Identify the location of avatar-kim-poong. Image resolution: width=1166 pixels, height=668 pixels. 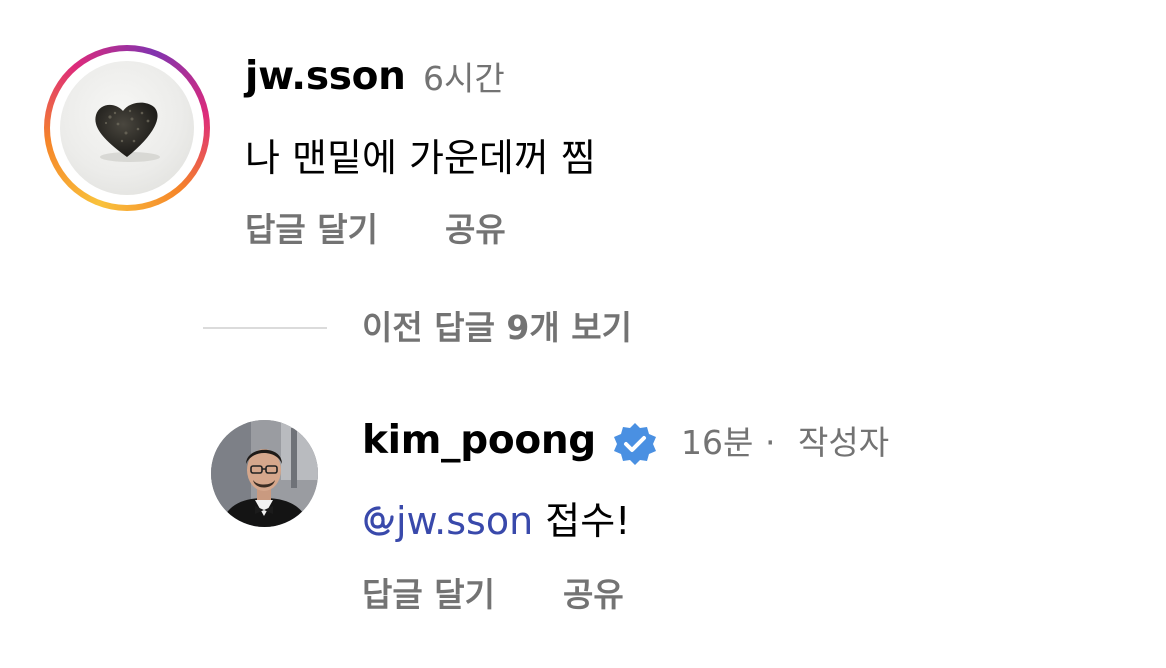
(264, 473).